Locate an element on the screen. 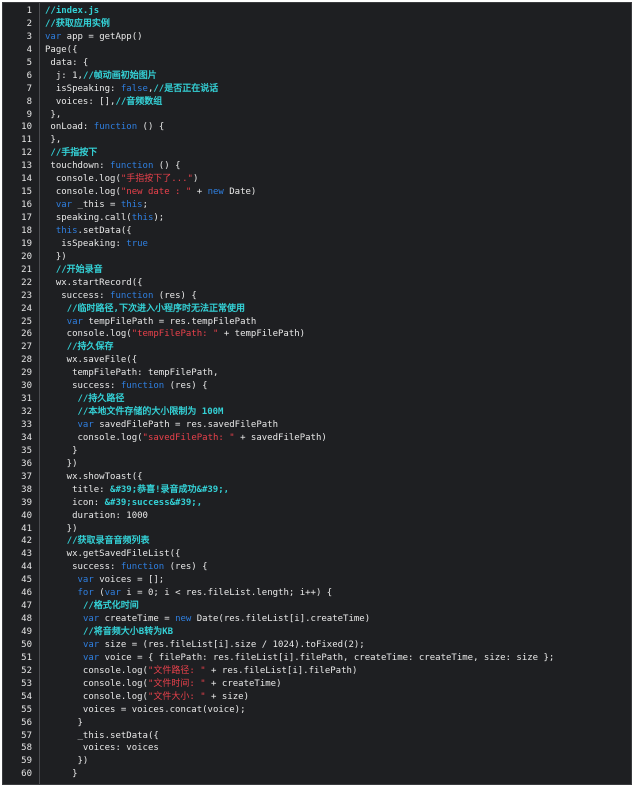 The image size is (634, 787). line-number: 27 is located at coordinates (26, 347).